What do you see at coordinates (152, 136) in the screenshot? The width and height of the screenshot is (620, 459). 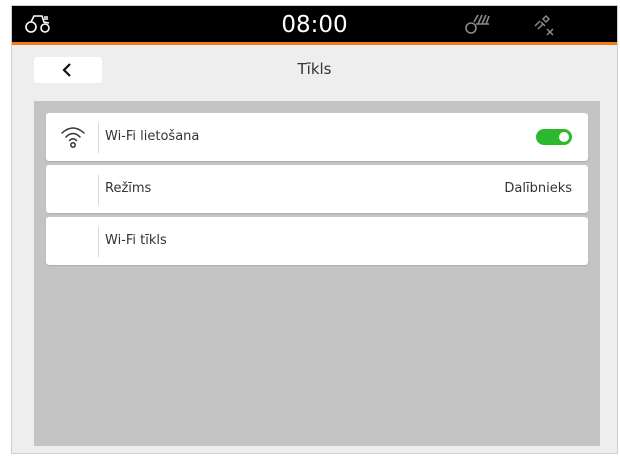 I see `wifi-usage-label: Wi-Fi lietošana` at bounding box center [152, 136].